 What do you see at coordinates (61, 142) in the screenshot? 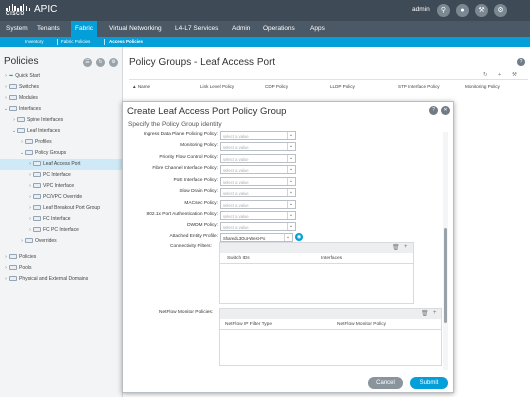
I see `sidebar-item-profiles: › Profiles` at bounding box center [61, 142].